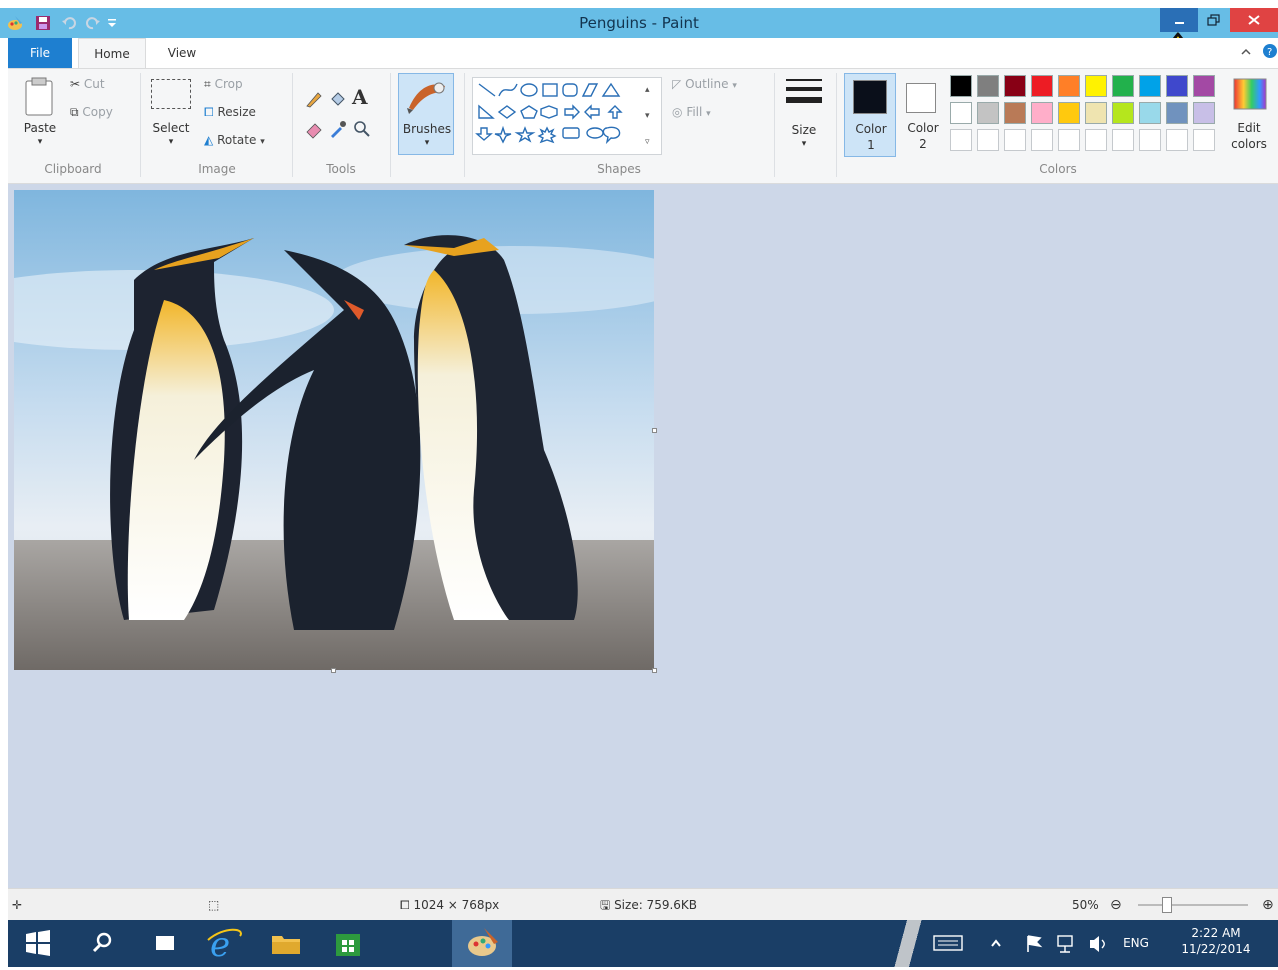 Image resolution: width=1278 pixels, height=970 pixels. What do you see at coordinates (1033, 943) in the screenshot?
I see `action-center-icon` at bounding box center [1033, 943].